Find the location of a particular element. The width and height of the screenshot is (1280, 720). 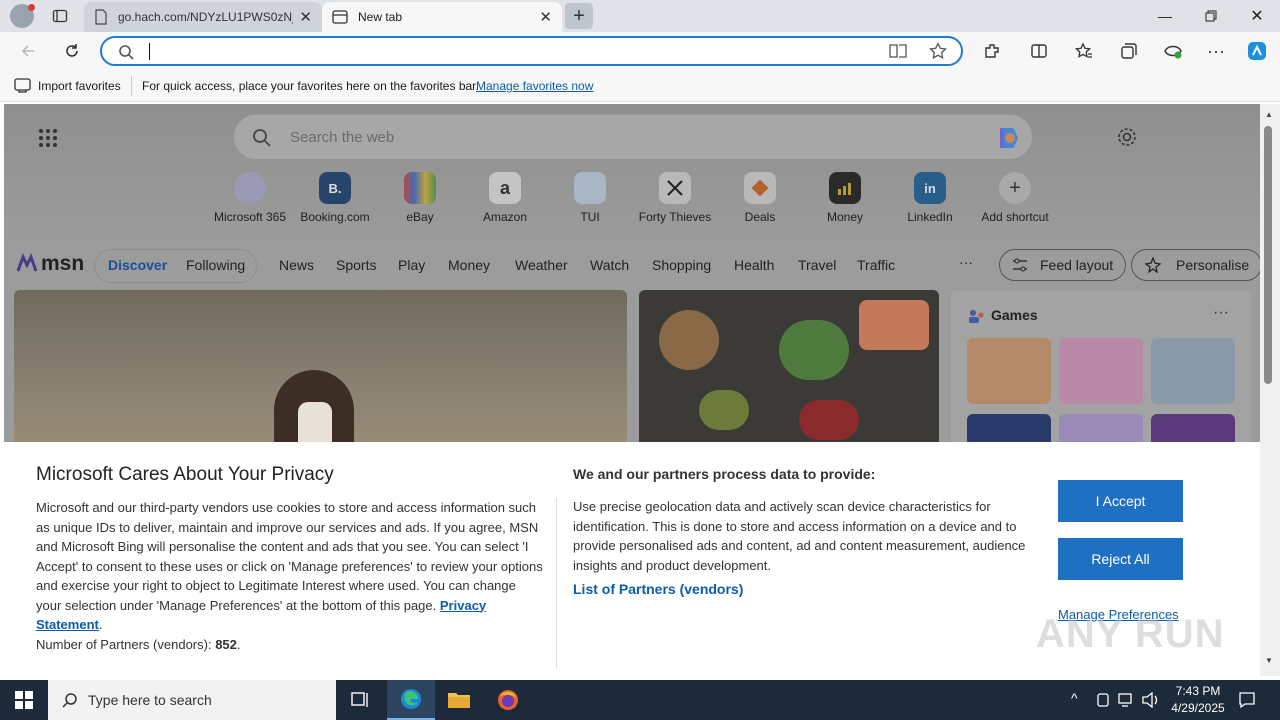

profile-avatar is located at coordinates (22, 16).